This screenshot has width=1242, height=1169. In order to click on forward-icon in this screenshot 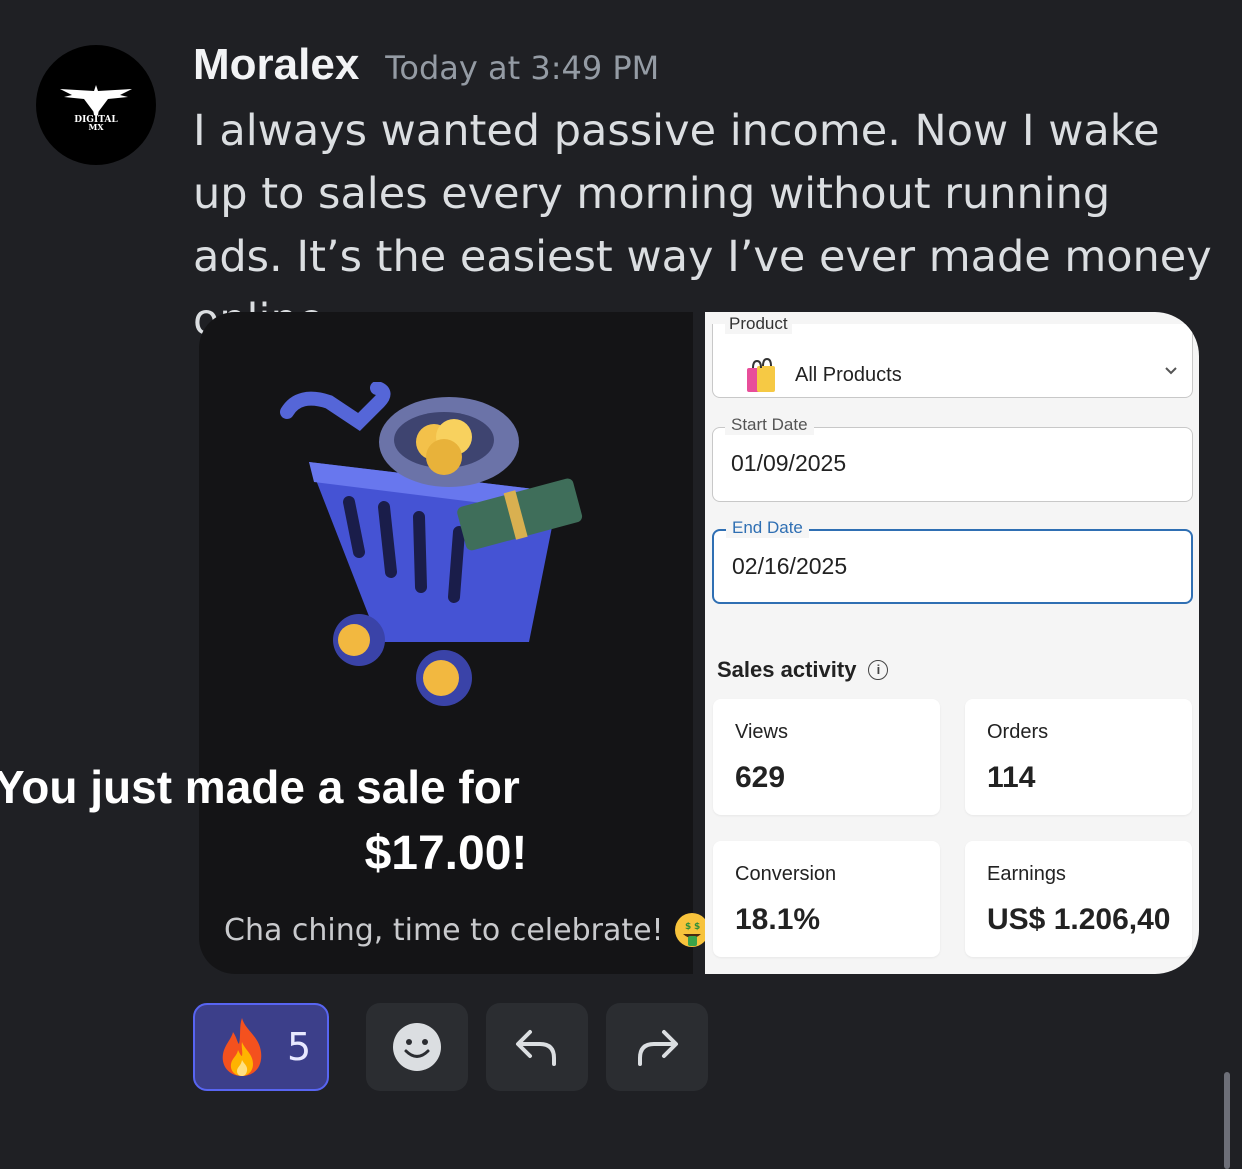, I will do `click(658, 1048)`.